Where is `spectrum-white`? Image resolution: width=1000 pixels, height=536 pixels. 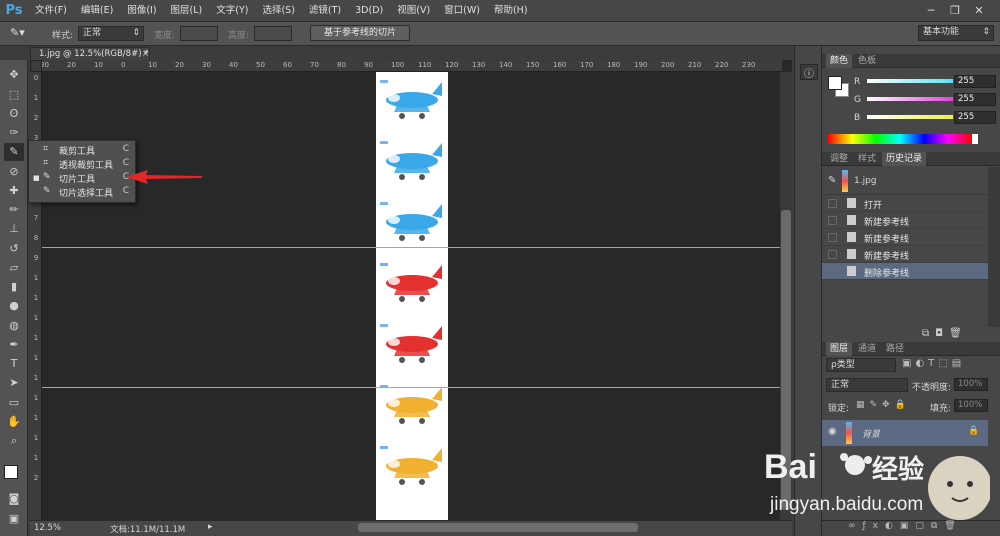 spectrum-white is located at coordinates (975, 139).